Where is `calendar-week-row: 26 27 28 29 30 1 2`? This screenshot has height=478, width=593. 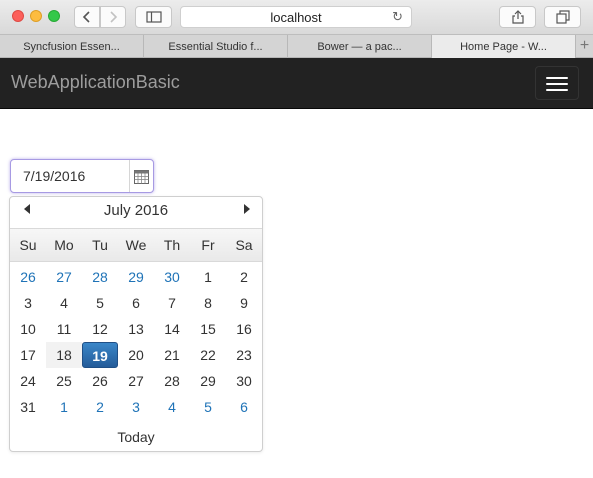
calendar-week-row: 26 27 28 29 30 1 2 is located at coordinates (136, 277).